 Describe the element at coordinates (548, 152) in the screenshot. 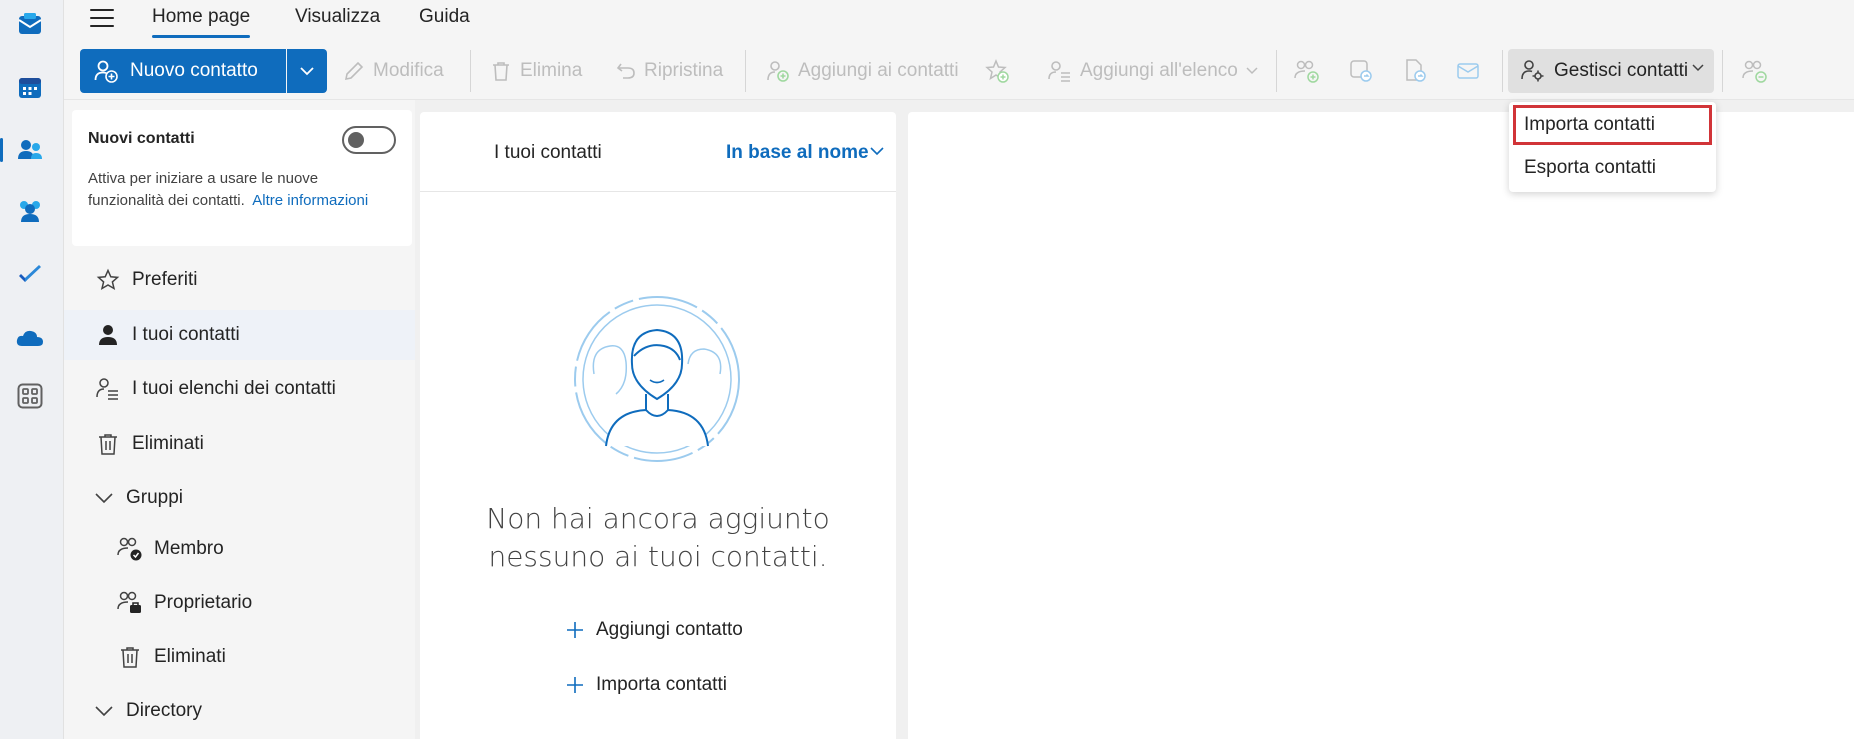

I see `list-title: I tuoi contatti` at that location.